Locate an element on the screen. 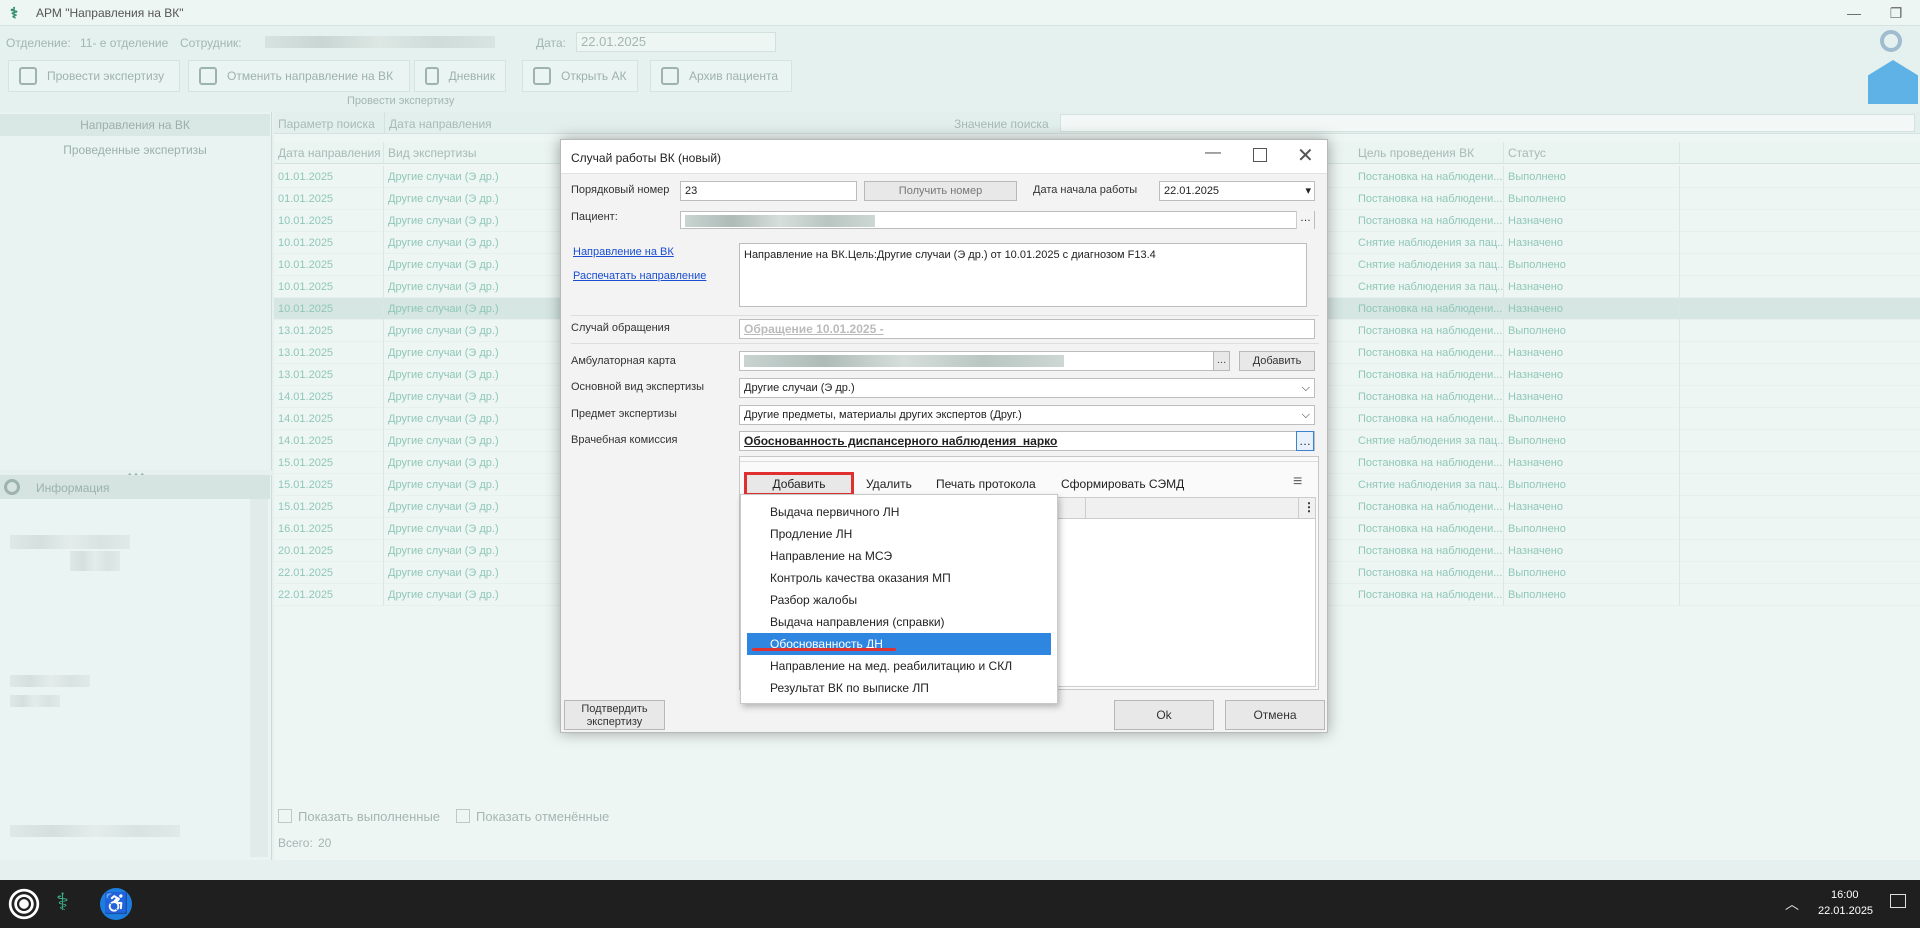  add-protocol-button: Добавить протокол is located at coordinates (799, 490).